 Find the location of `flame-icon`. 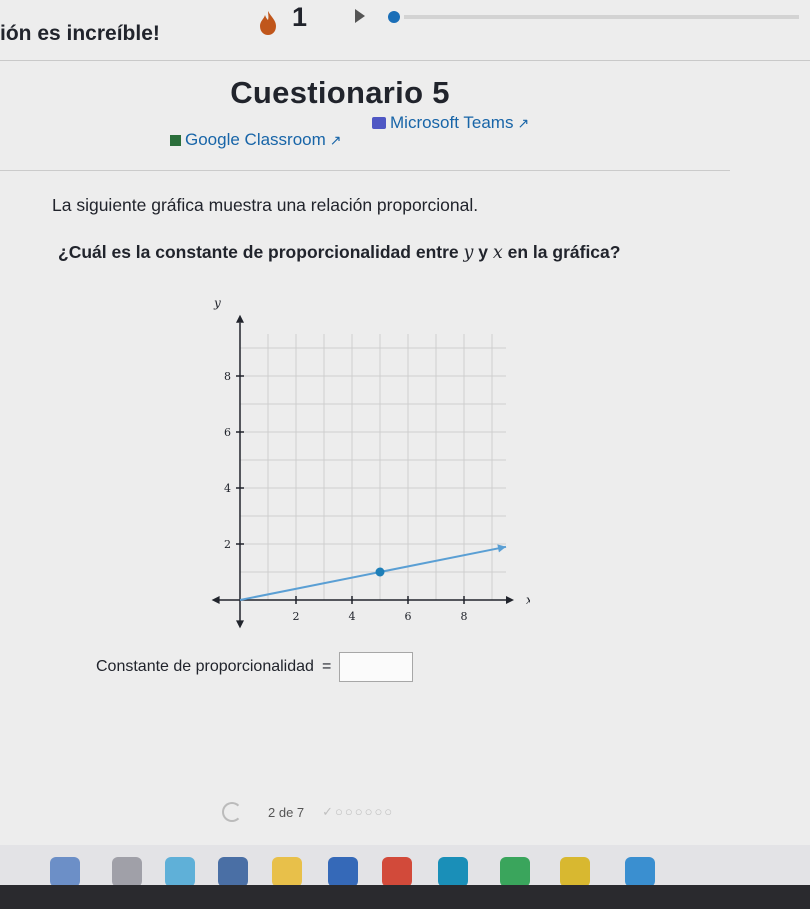

flame-icon is located at coordinates (268, 23).